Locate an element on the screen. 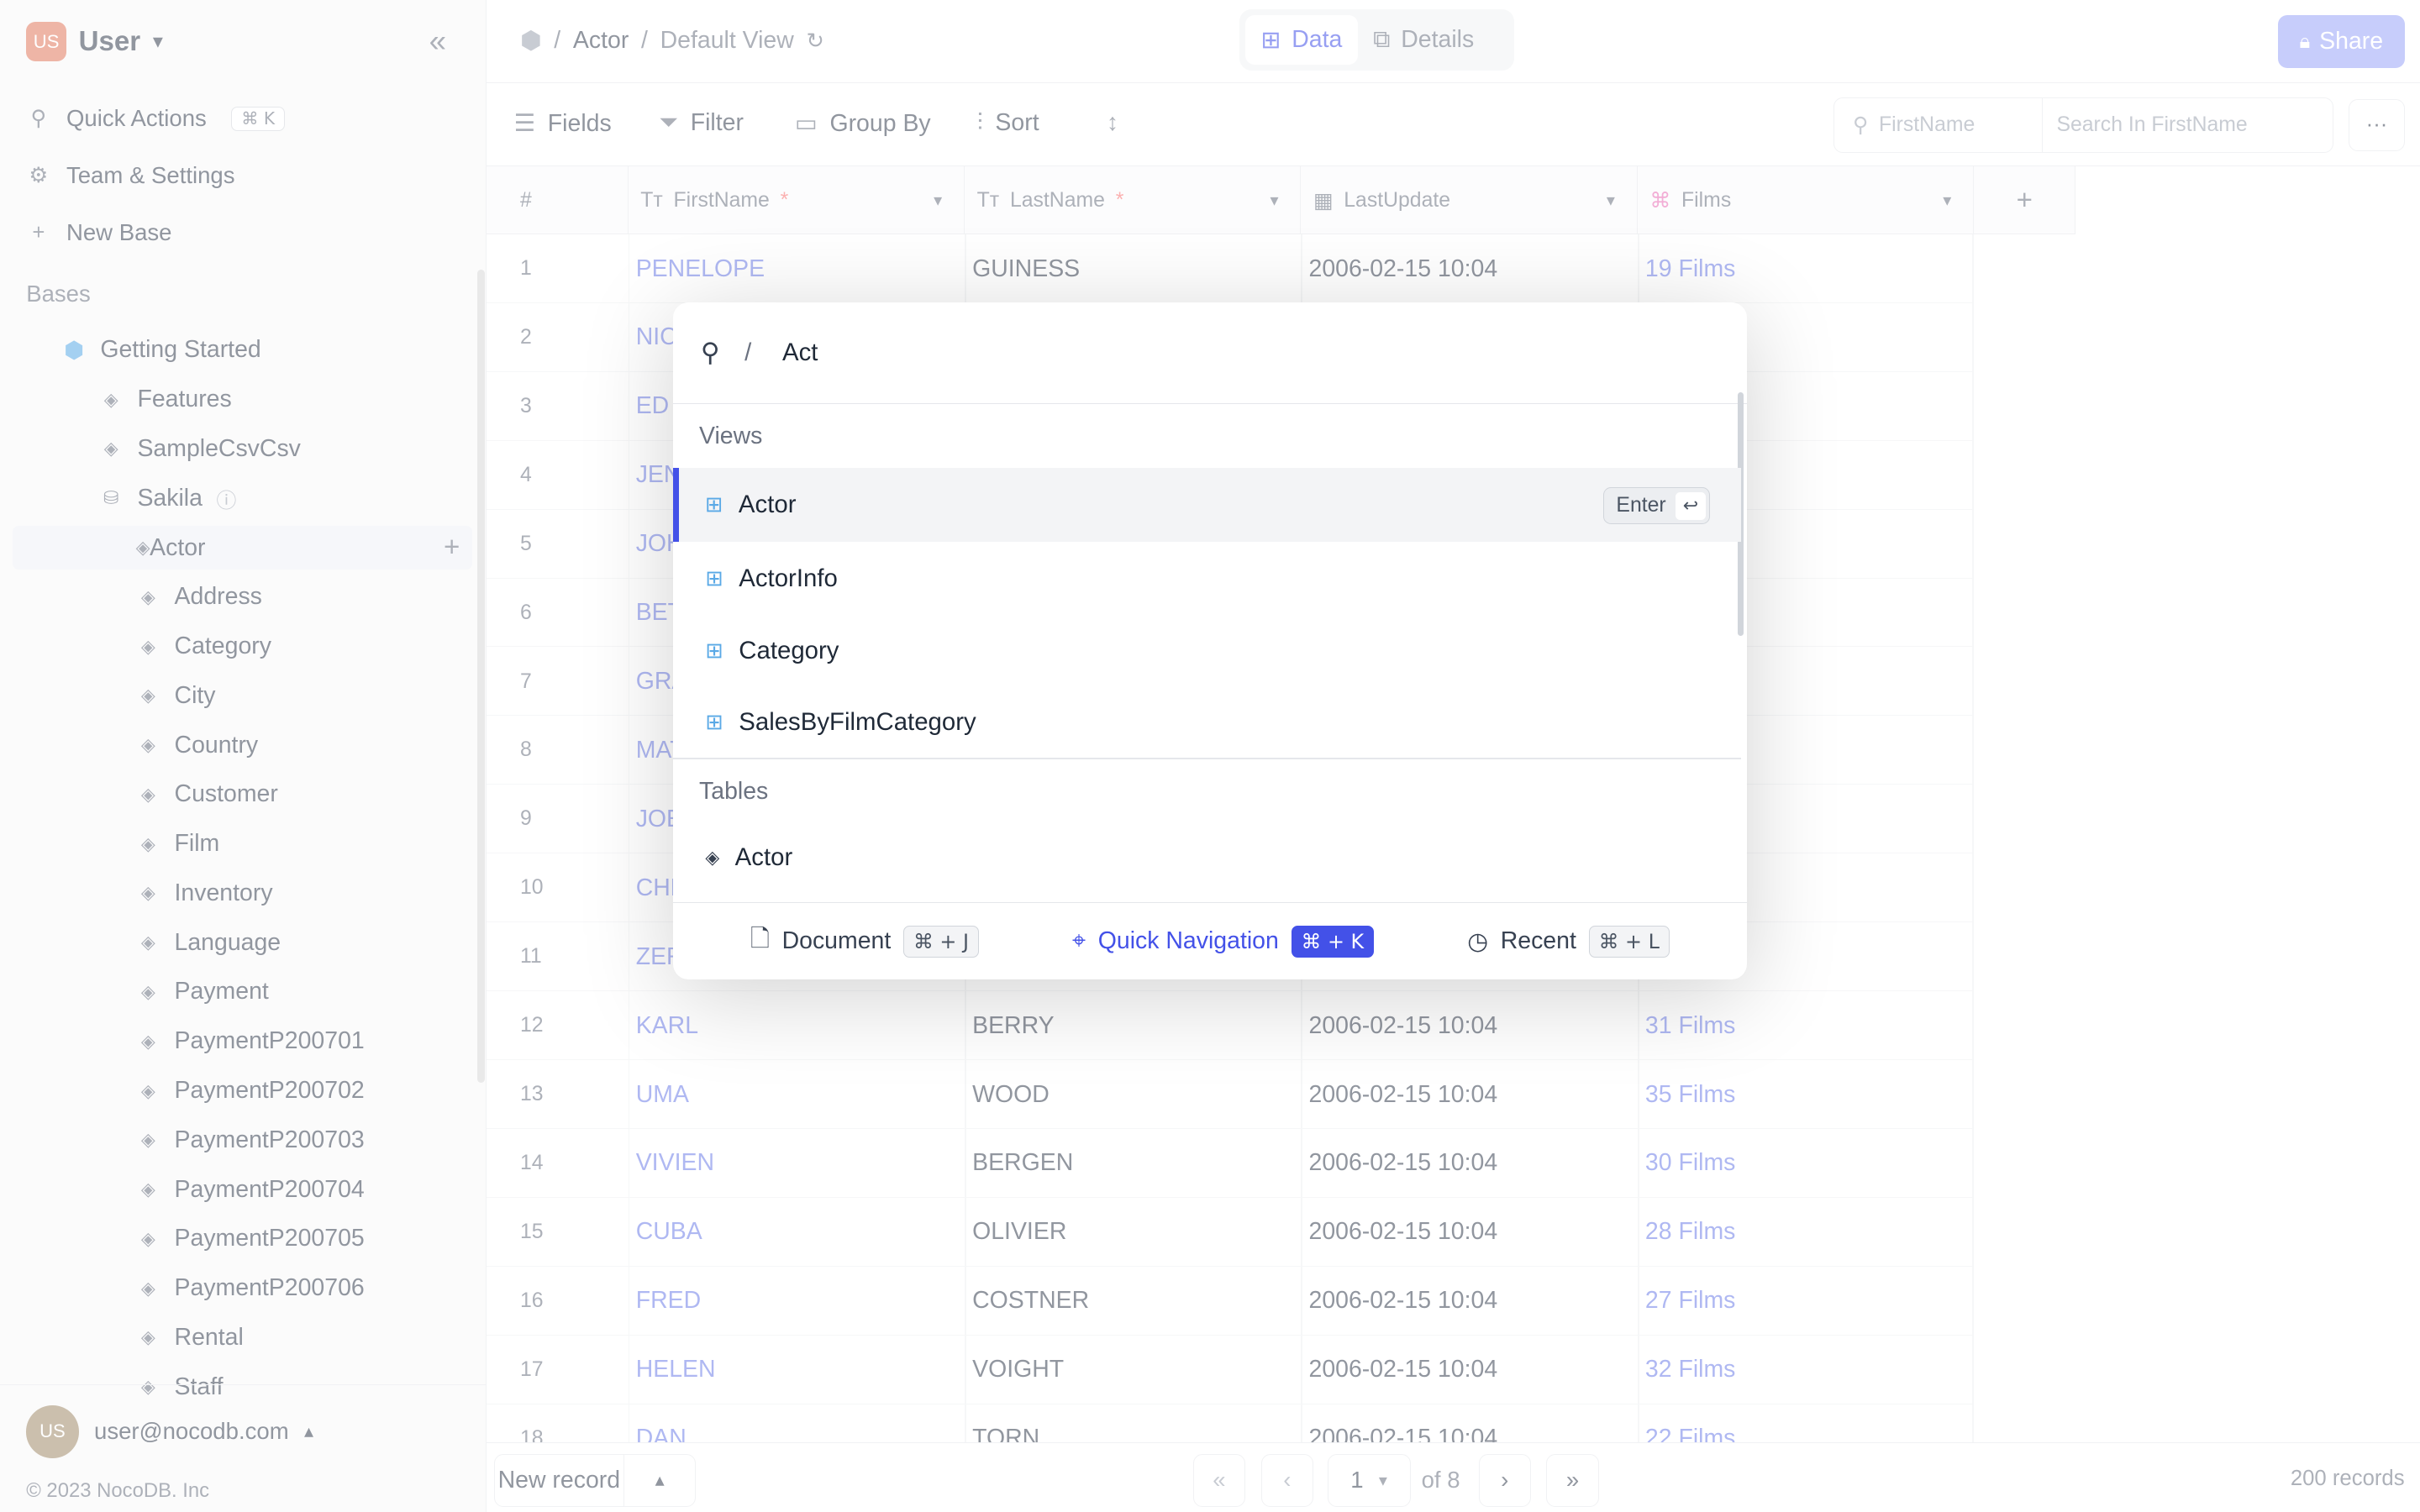  command-input: Act is located at coordinates (800, 353).